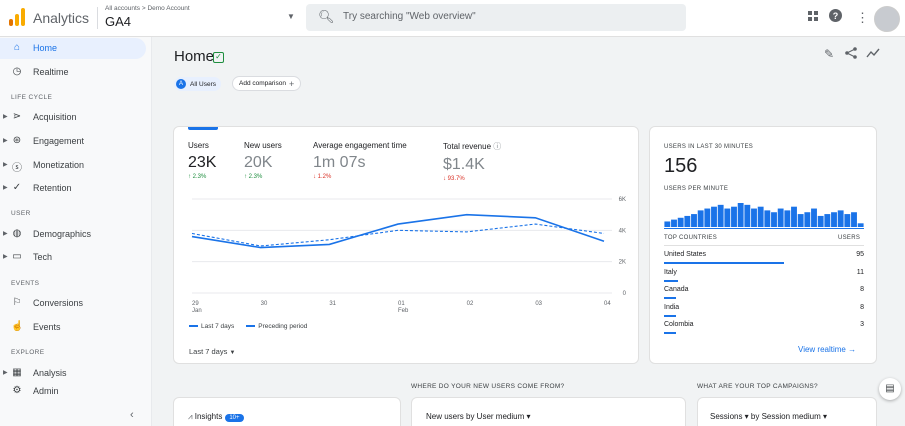  I want to click on view-realtime-link: View realtime →, so click(827, 349).